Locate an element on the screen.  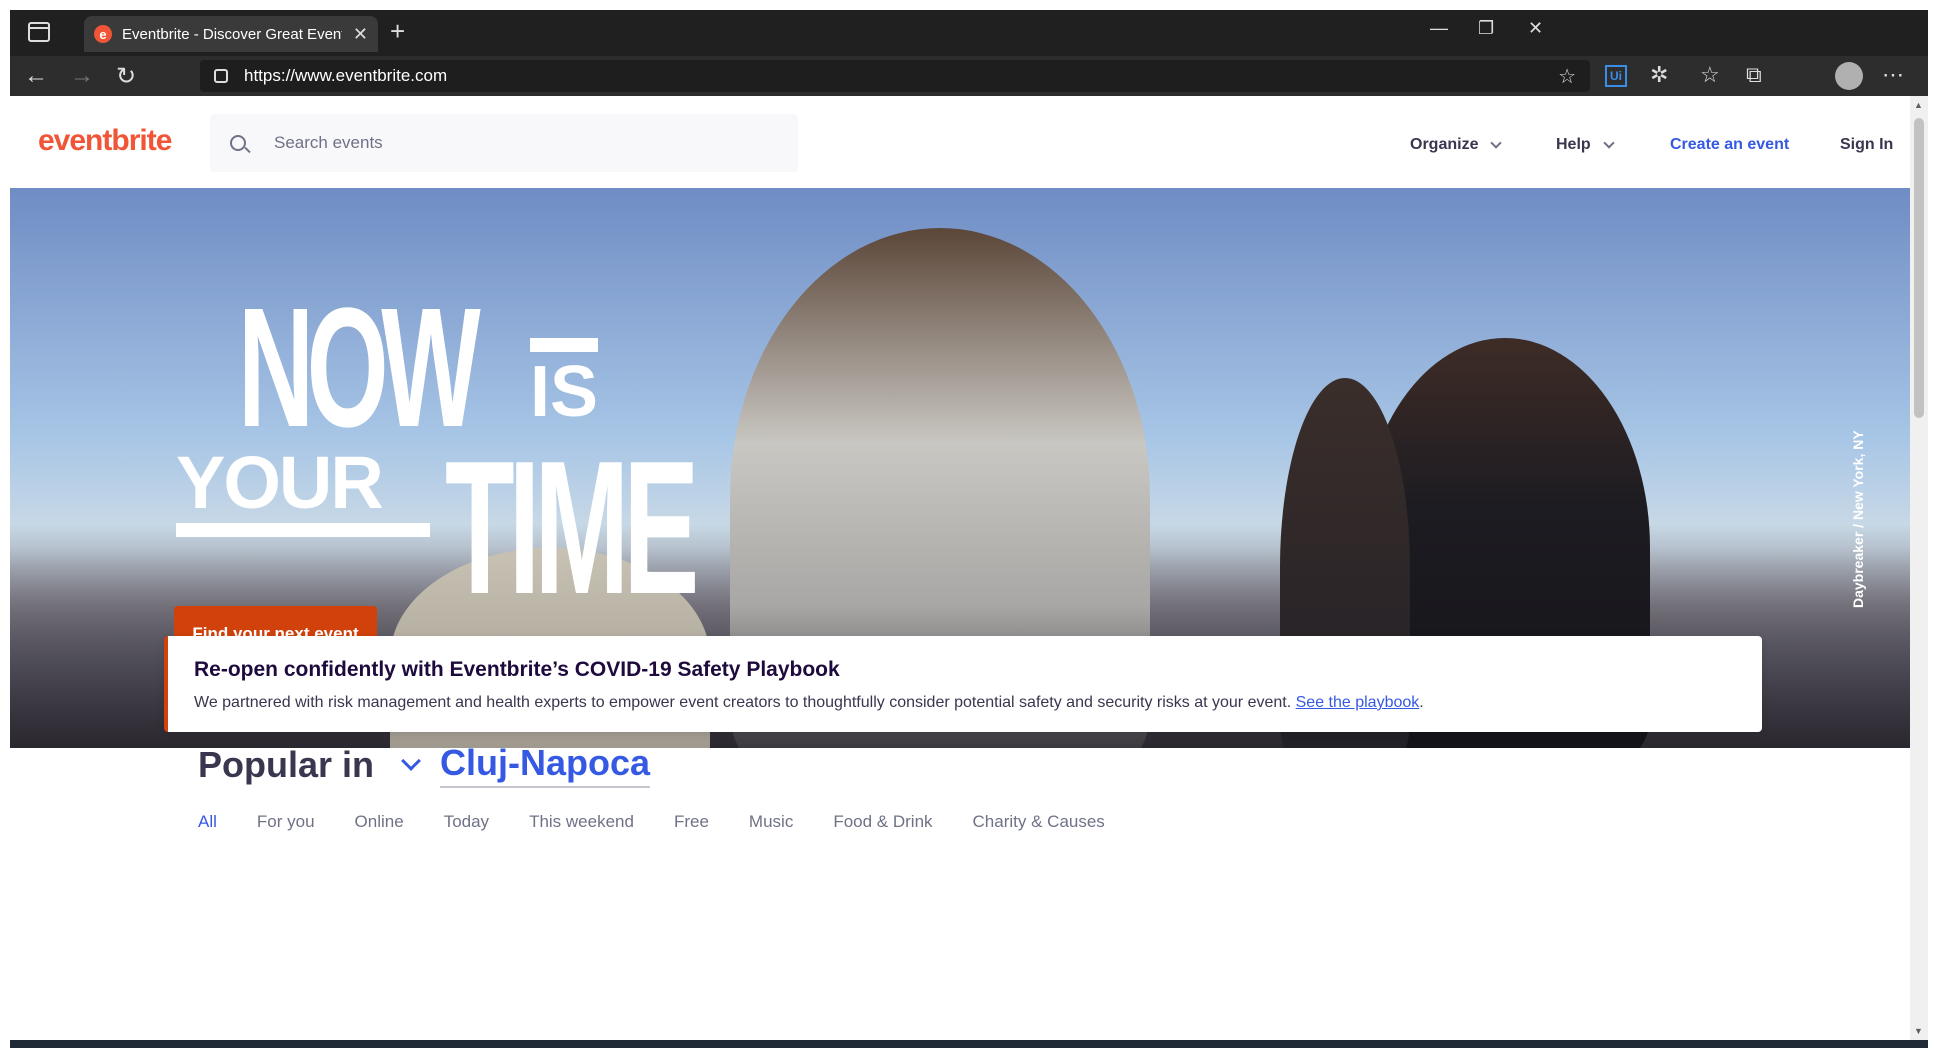
hero-photo-credit: Daybreaker / New York, NY is located at coordinates (1858, 519).